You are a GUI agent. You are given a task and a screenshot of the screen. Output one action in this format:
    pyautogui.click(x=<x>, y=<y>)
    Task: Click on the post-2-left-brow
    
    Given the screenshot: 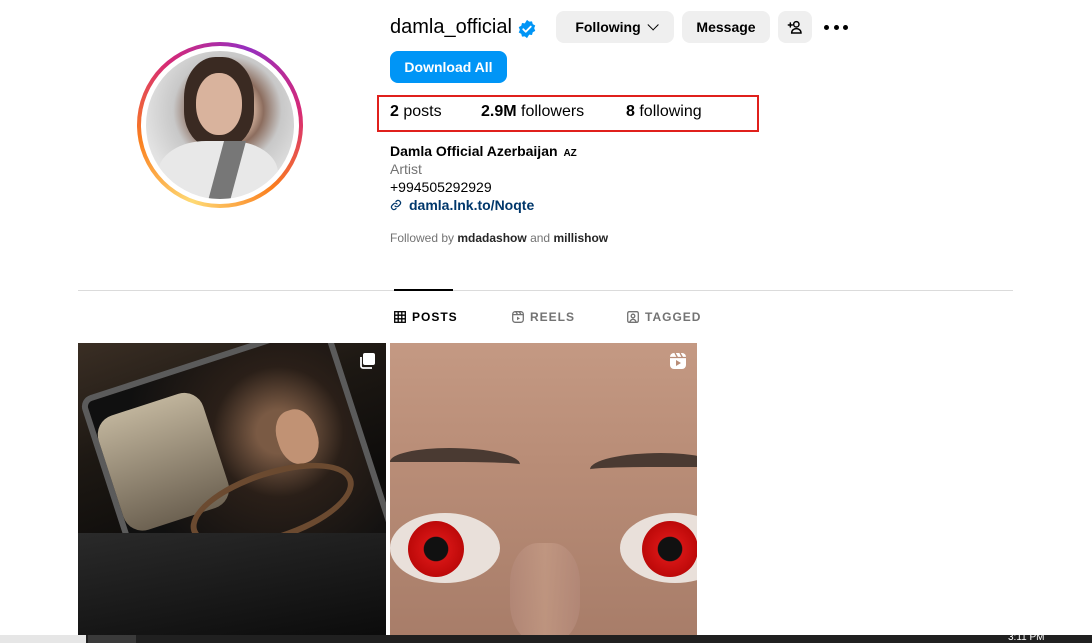 What is the action you would take?
    pyautogui.click(x=455, y=463)
    